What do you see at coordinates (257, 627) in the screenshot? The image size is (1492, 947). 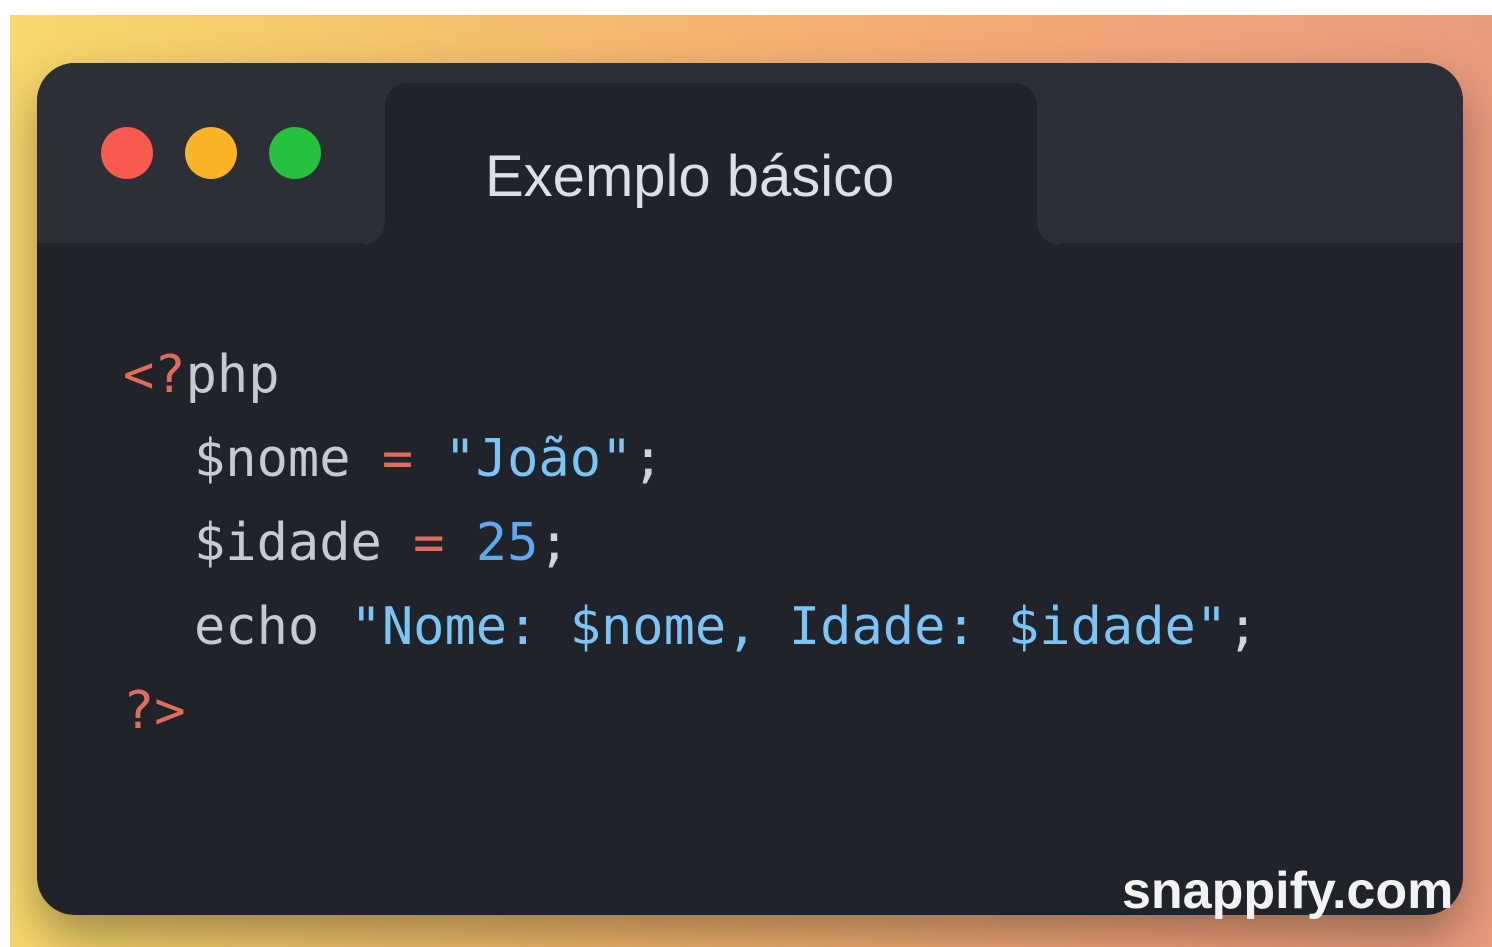 I see `echo-keyword: echo` at bounding box center [257, 627].